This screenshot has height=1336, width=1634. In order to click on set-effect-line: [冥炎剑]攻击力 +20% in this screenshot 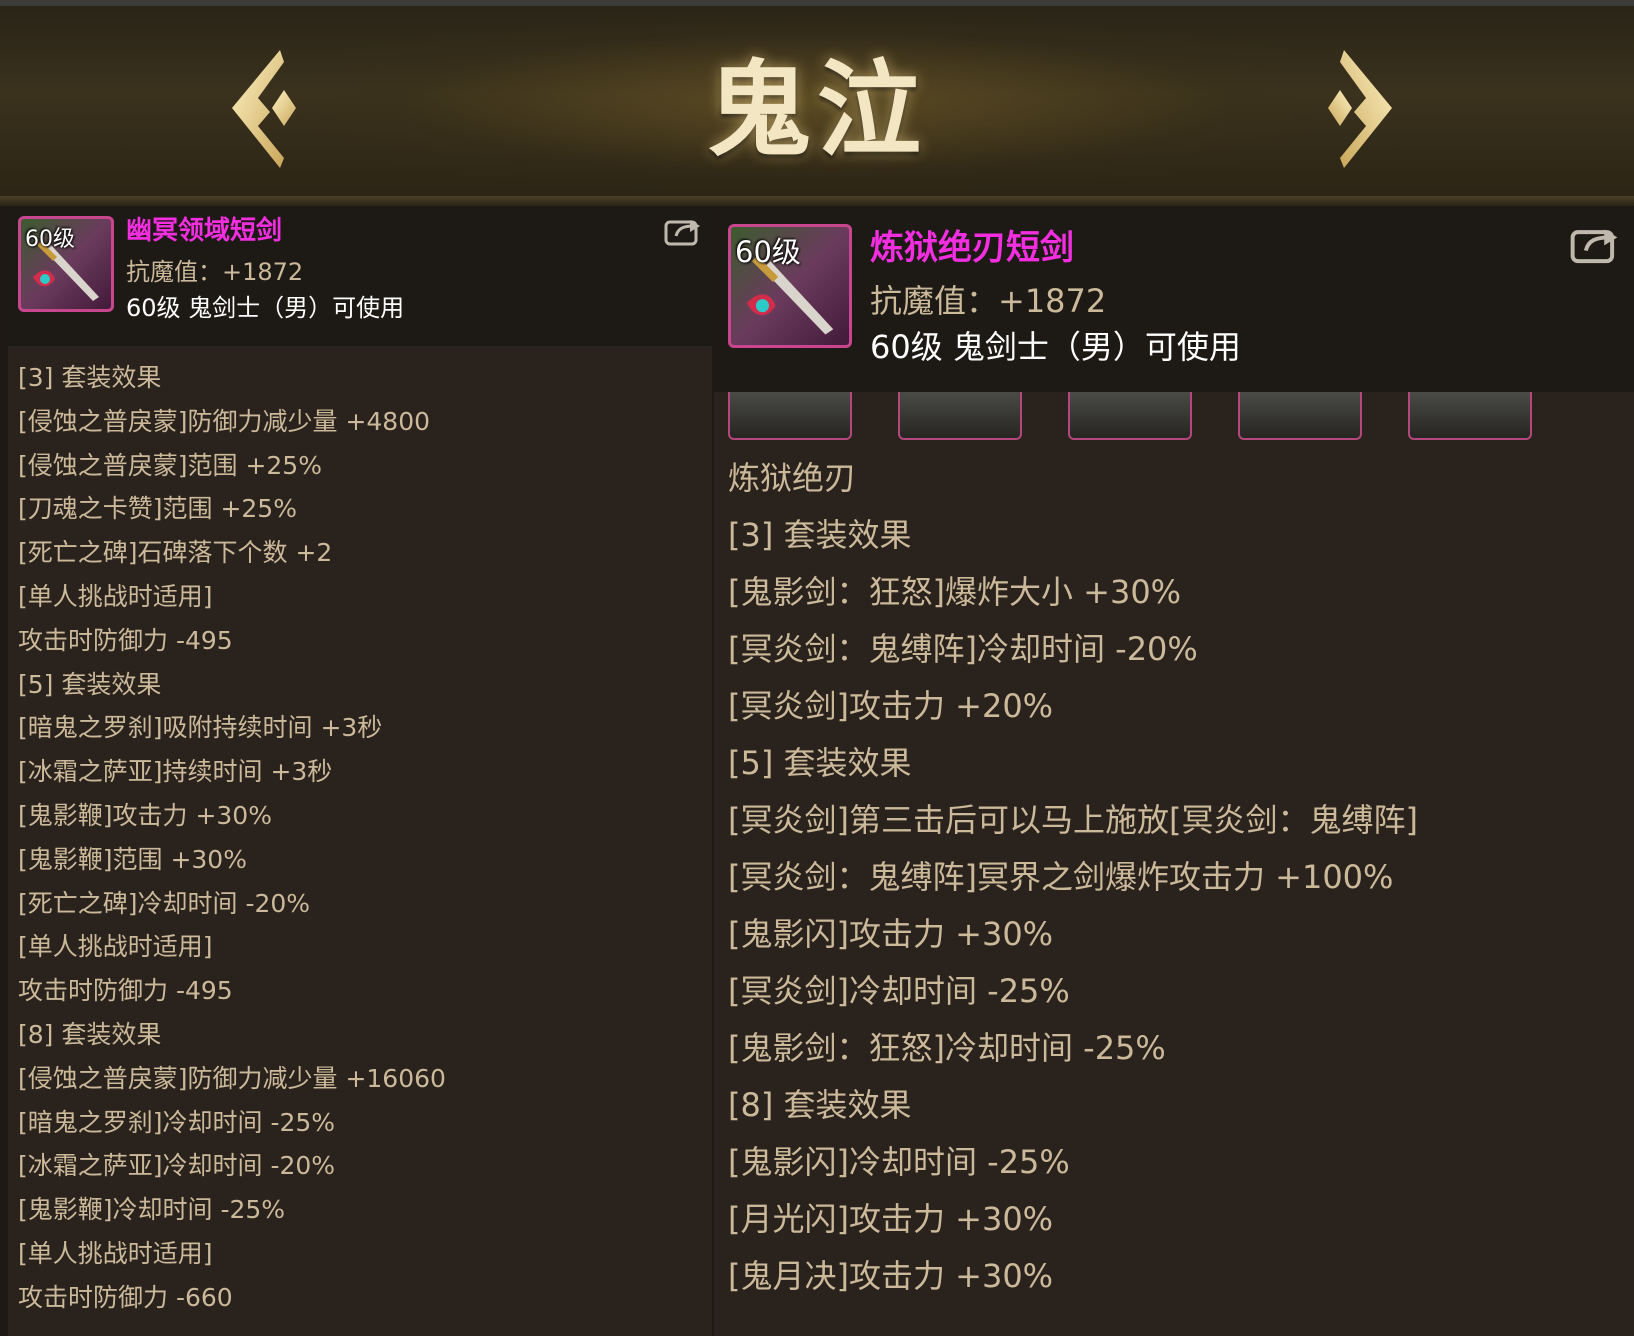, I will do `click(891, 706)`.